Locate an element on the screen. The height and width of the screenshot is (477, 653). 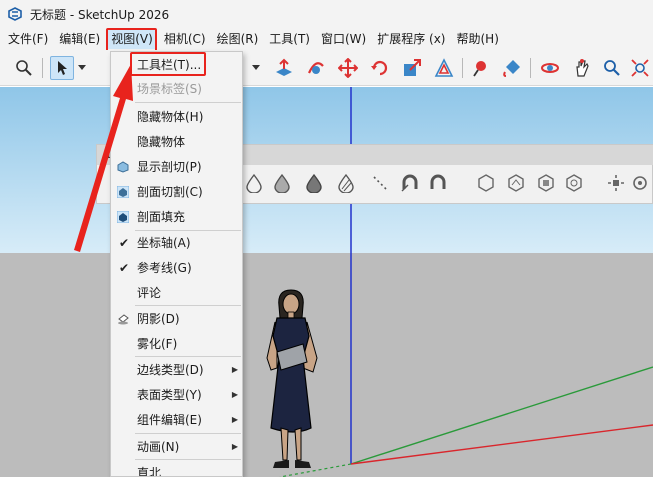
drop-style-2-button is located at coordinates (282, 183).